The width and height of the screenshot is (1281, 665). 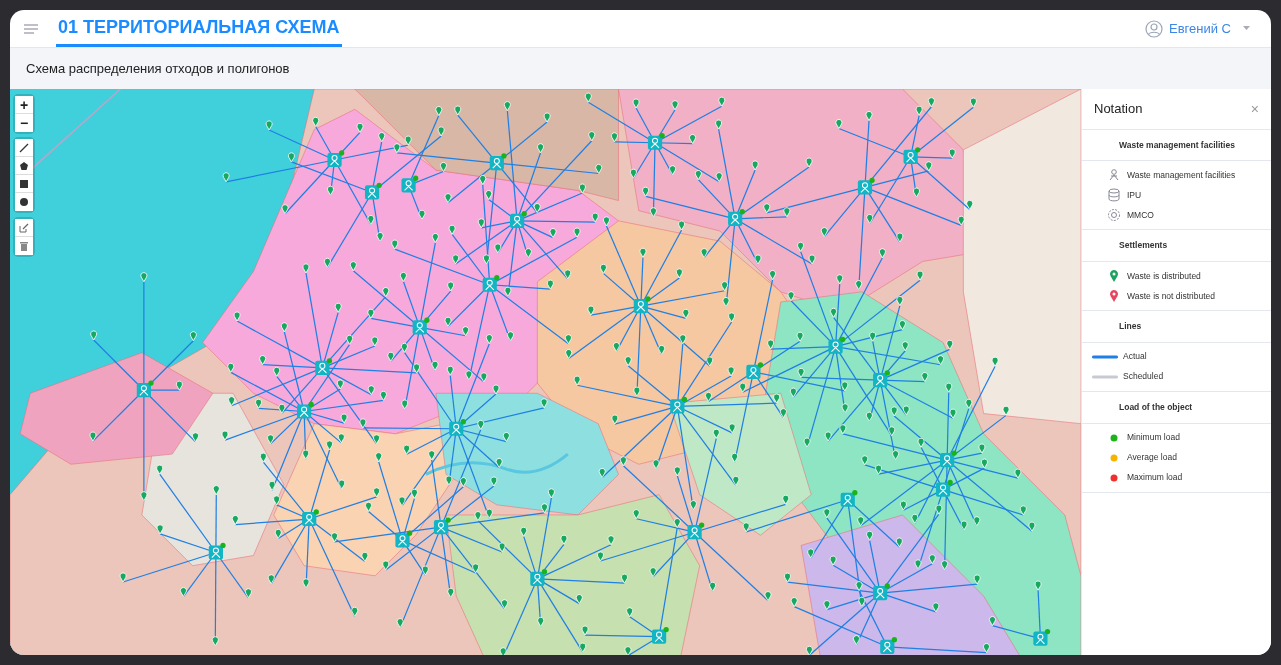 I want to click on legend-section-title: Settlements, so click(x=1176, y=246).